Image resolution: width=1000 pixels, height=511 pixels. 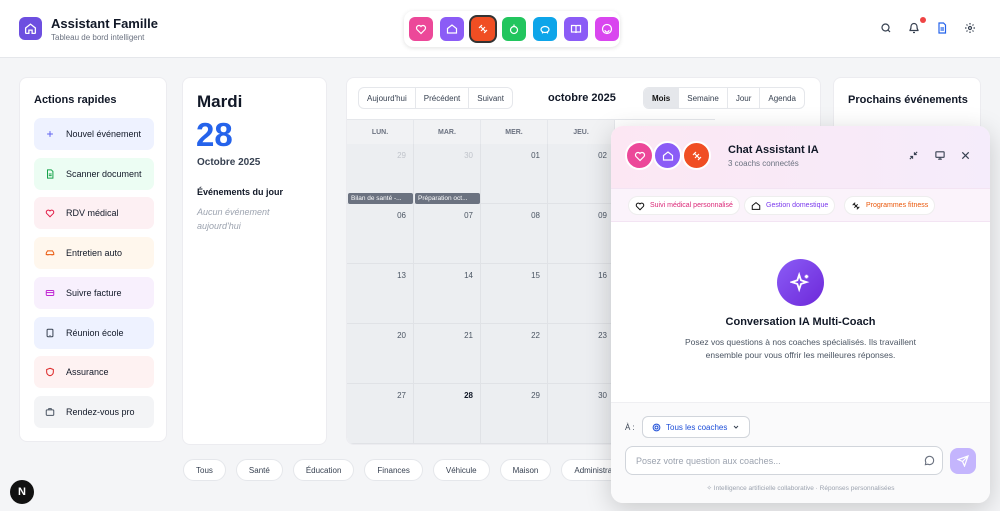 I want to click on monitor-icon, so click(x=940, y=155).